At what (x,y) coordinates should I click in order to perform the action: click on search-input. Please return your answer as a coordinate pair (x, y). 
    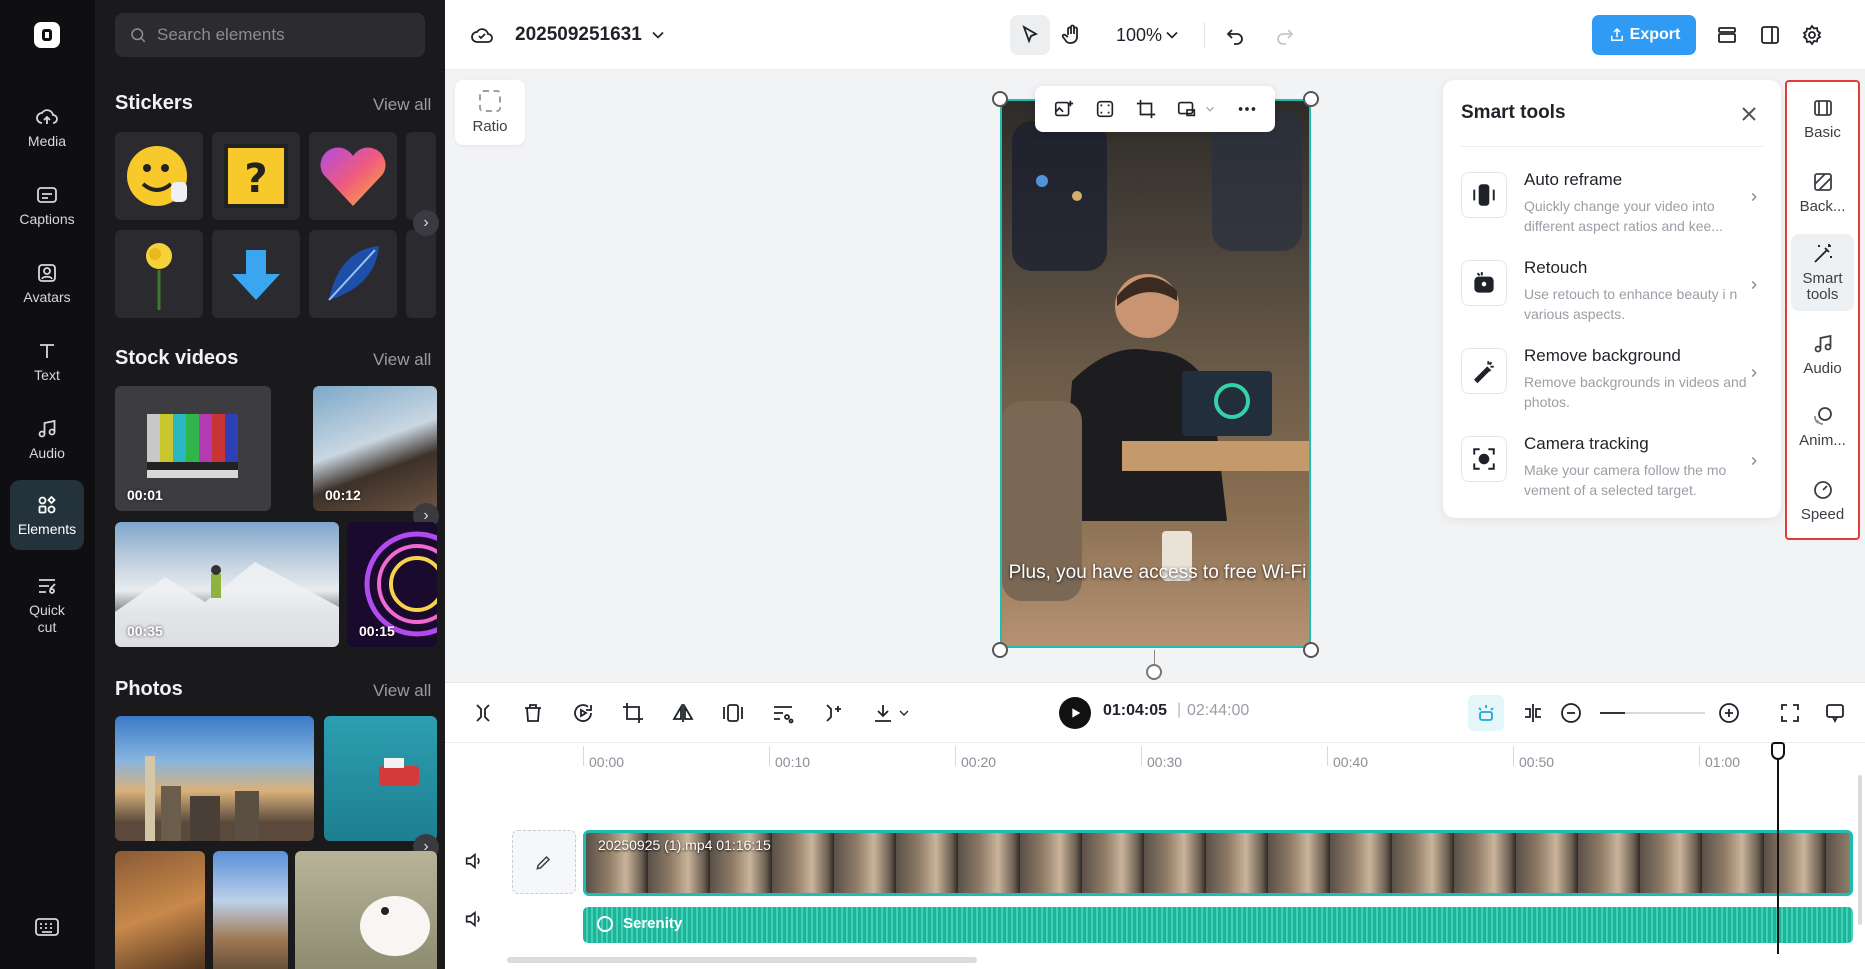
    Looking at the image, I should click on (277, 35).